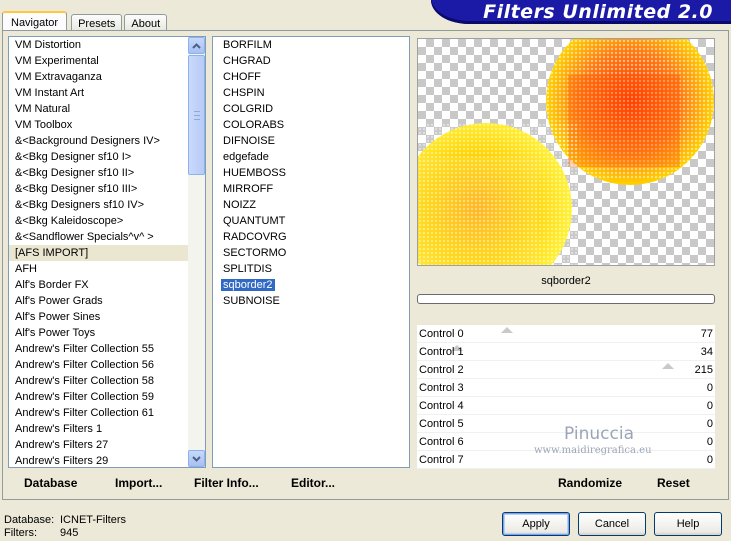 This screenshot has width=731, height=541. I want to click on filter-item-label: SECTORMO, so click(255, 253).